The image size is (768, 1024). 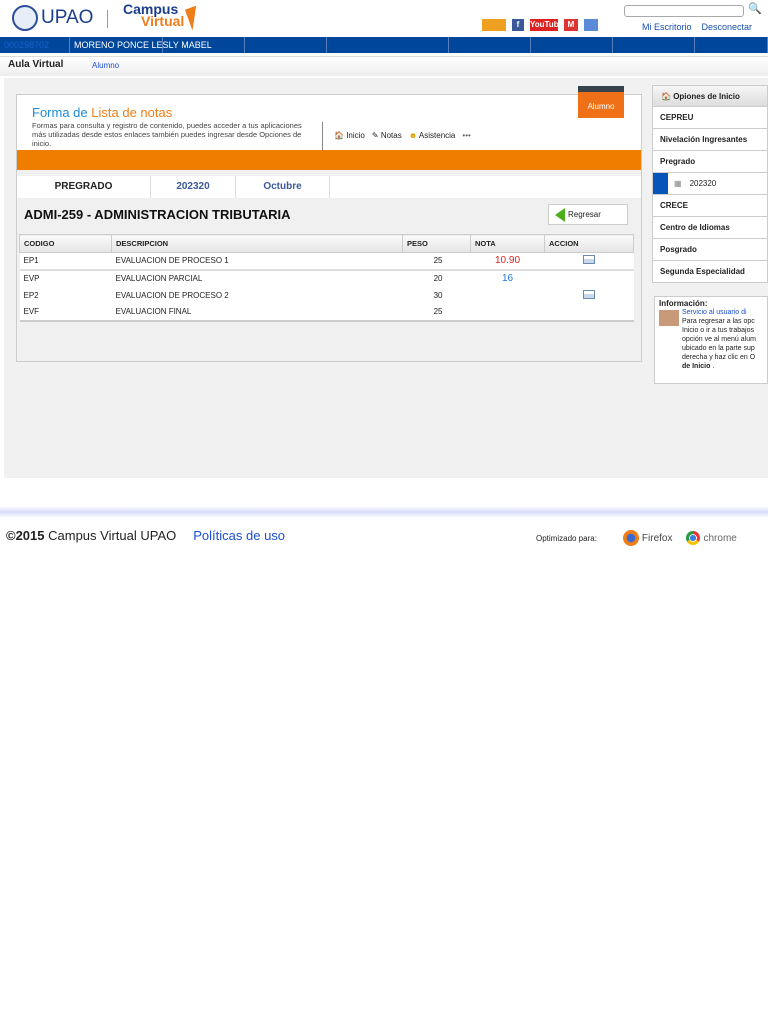 I want to click on info-link: Servicio al usuario di, so click(x=722, y=312).